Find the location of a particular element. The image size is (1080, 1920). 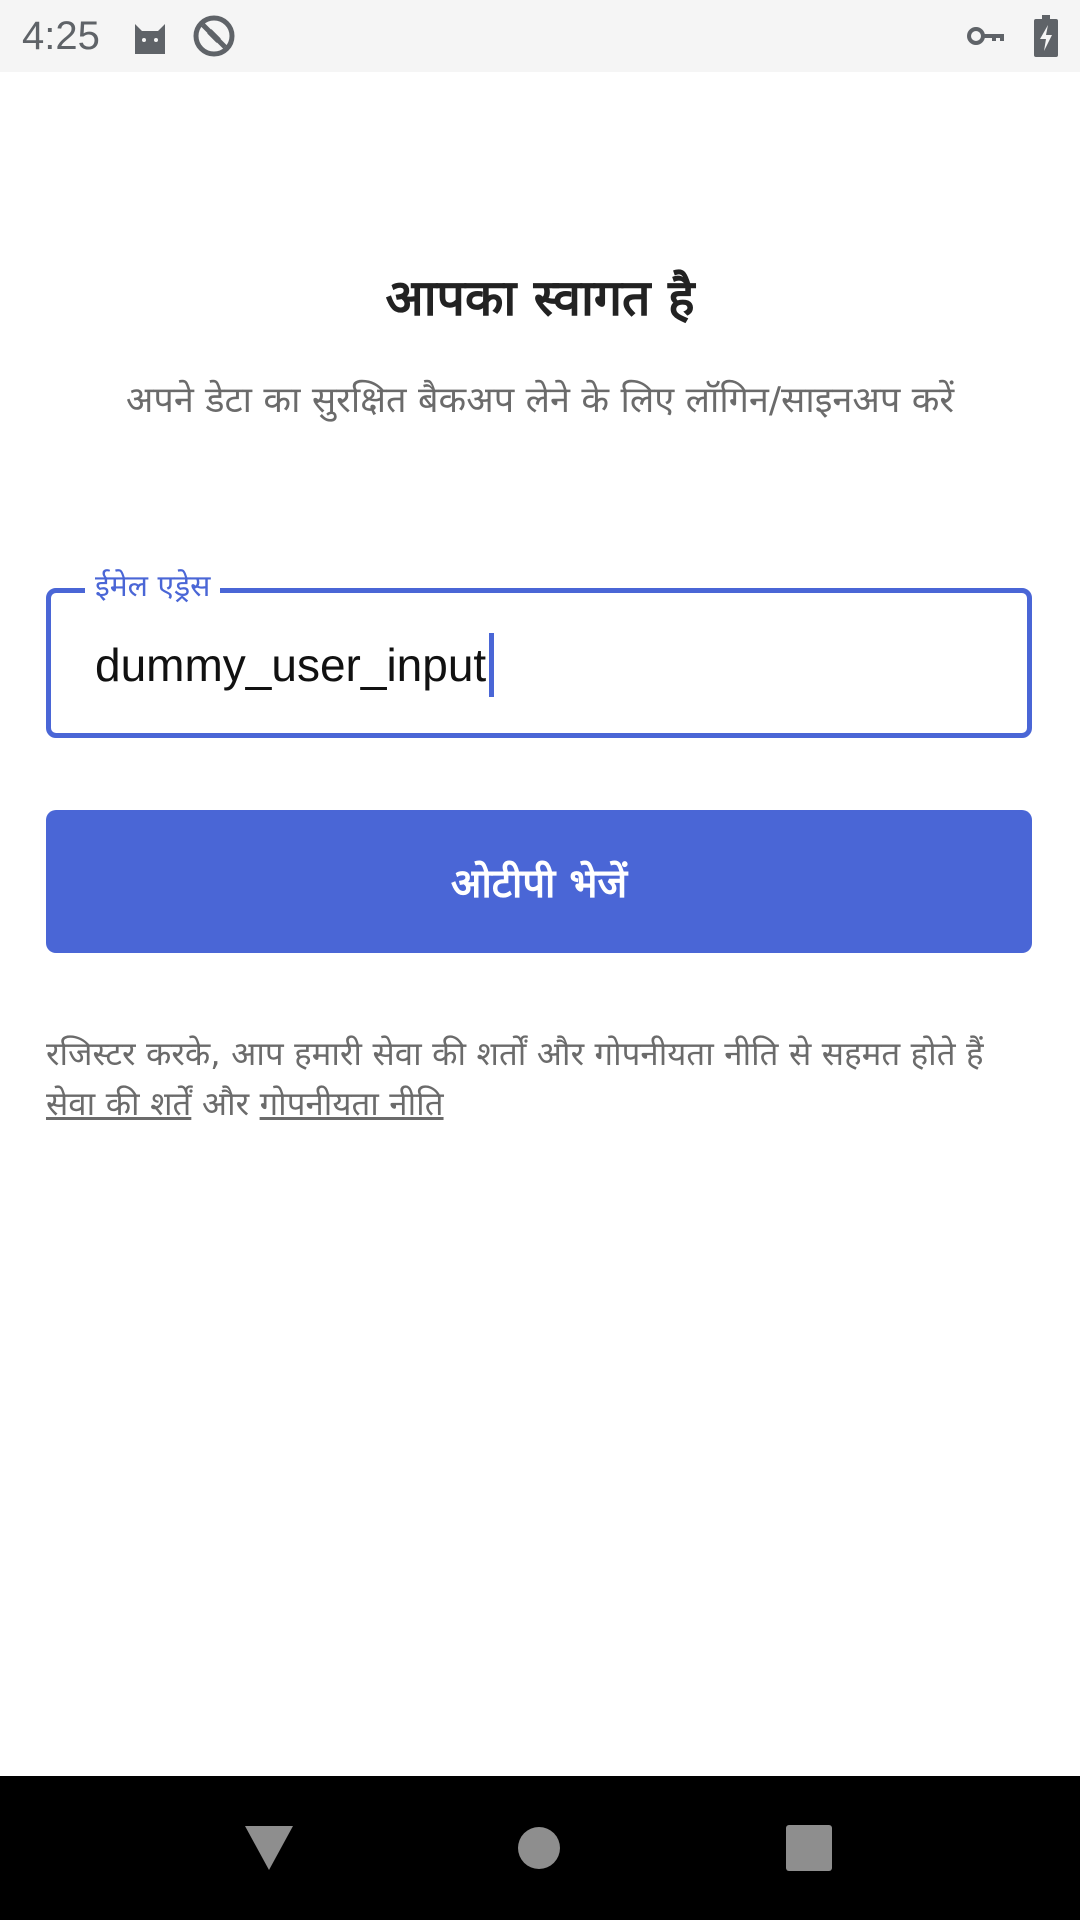

send-otp-button: ओटीपी भेजें is located at coordinates (539, 881).